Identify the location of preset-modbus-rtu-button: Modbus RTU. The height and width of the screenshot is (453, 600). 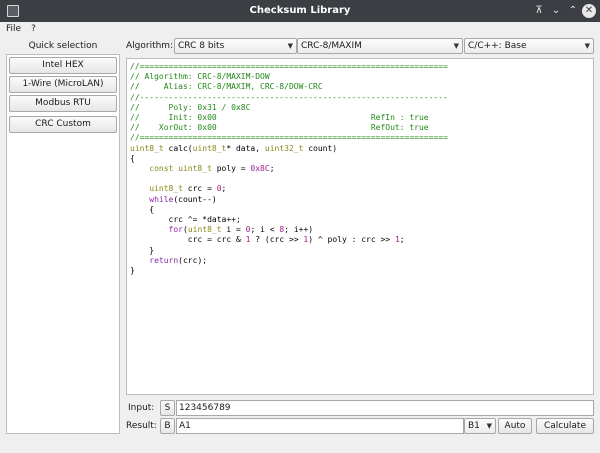
(63, 103).